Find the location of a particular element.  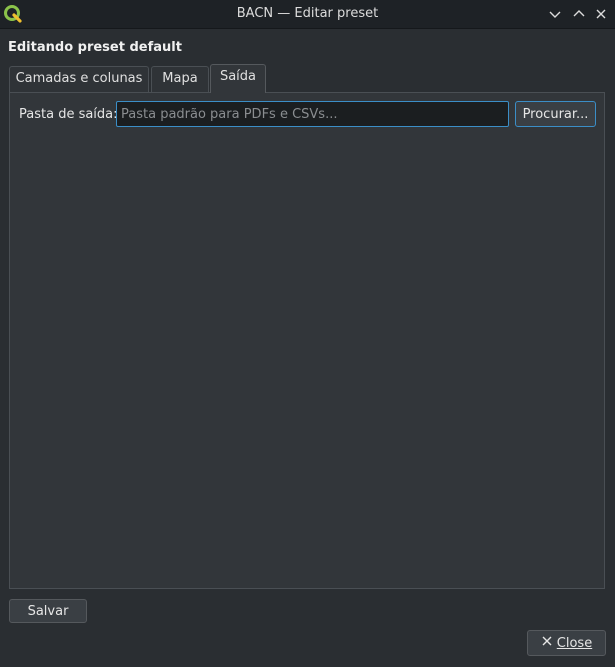

window-title: BACN — Editar preset is located at coordinates (307, 13).